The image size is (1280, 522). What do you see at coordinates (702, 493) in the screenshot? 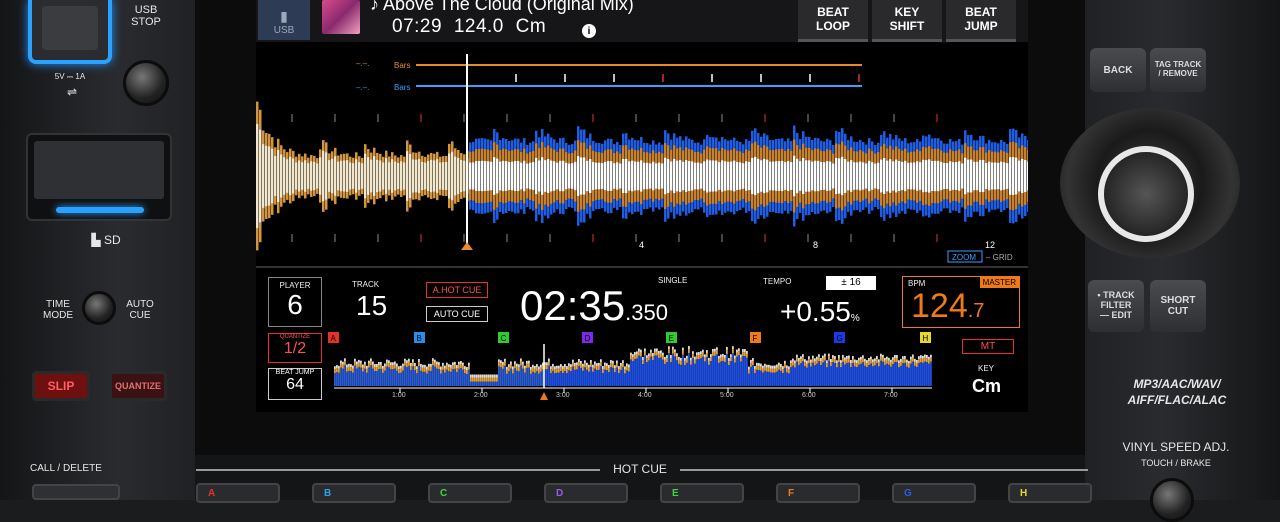
I see `hot-cue-pad-e: E` at bounding box center [702, 493].